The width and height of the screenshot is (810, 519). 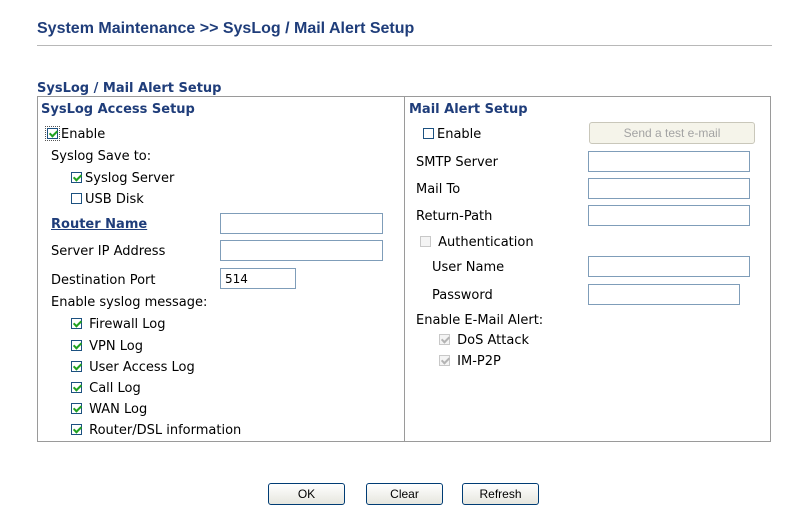 I want to click on user-name-input, so click(x=669, y=266).